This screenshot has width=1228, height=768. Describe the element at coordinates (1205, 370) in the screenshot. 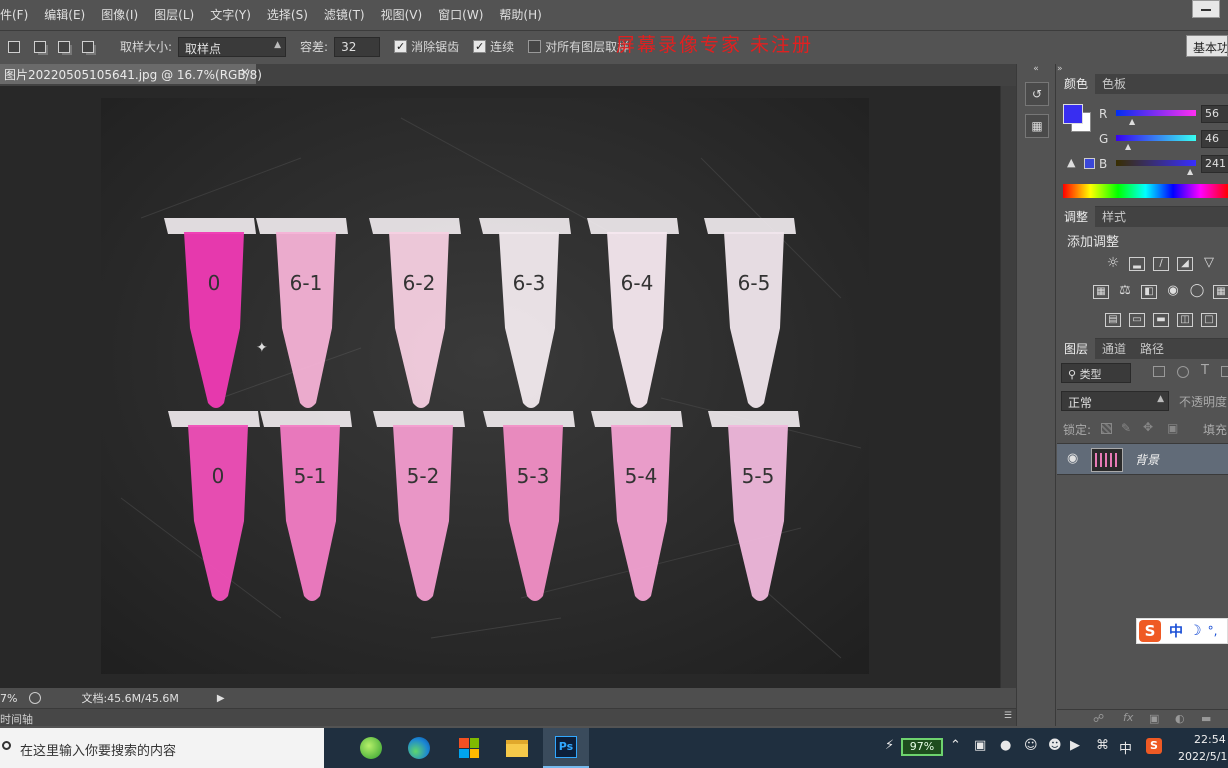

I see `filter-type-icon: T` at that location.